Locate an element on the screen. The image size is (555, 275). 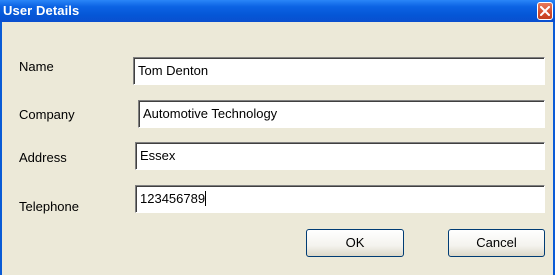
cancel-button: Cancel is located at coordinates (496, 243).